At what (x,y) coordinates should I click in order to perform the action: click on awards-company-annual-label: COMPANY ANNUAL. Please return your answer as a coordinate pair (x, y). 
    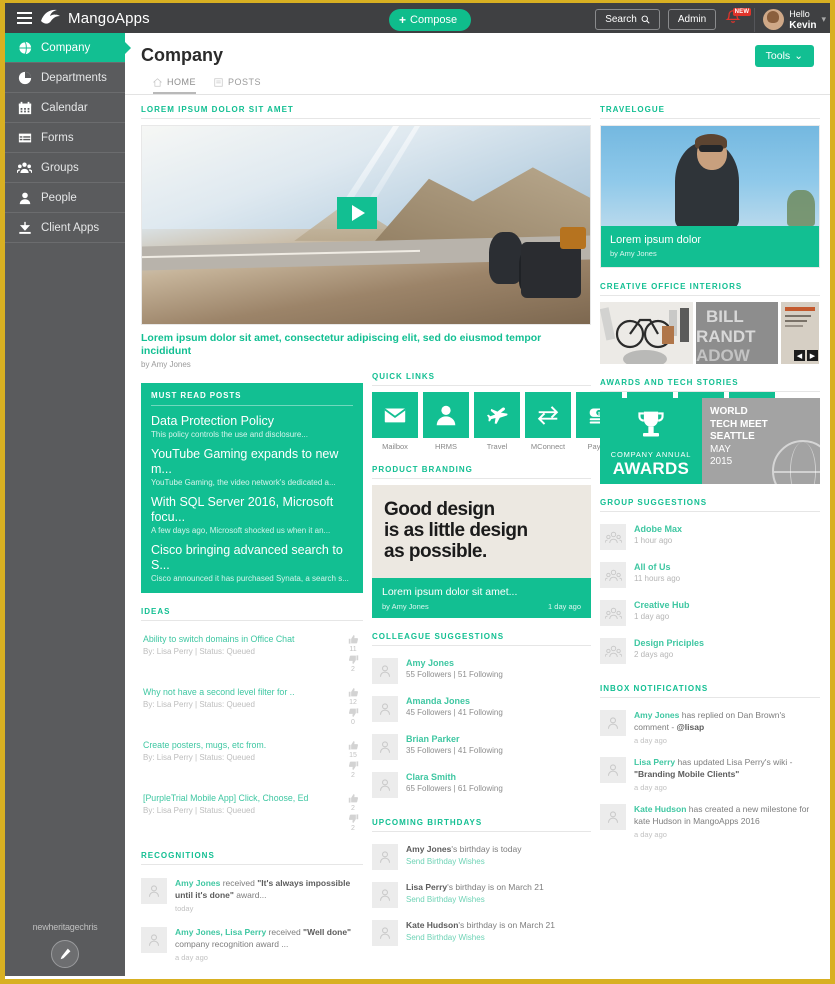
    Looking at the image, I should click on (651, 454).